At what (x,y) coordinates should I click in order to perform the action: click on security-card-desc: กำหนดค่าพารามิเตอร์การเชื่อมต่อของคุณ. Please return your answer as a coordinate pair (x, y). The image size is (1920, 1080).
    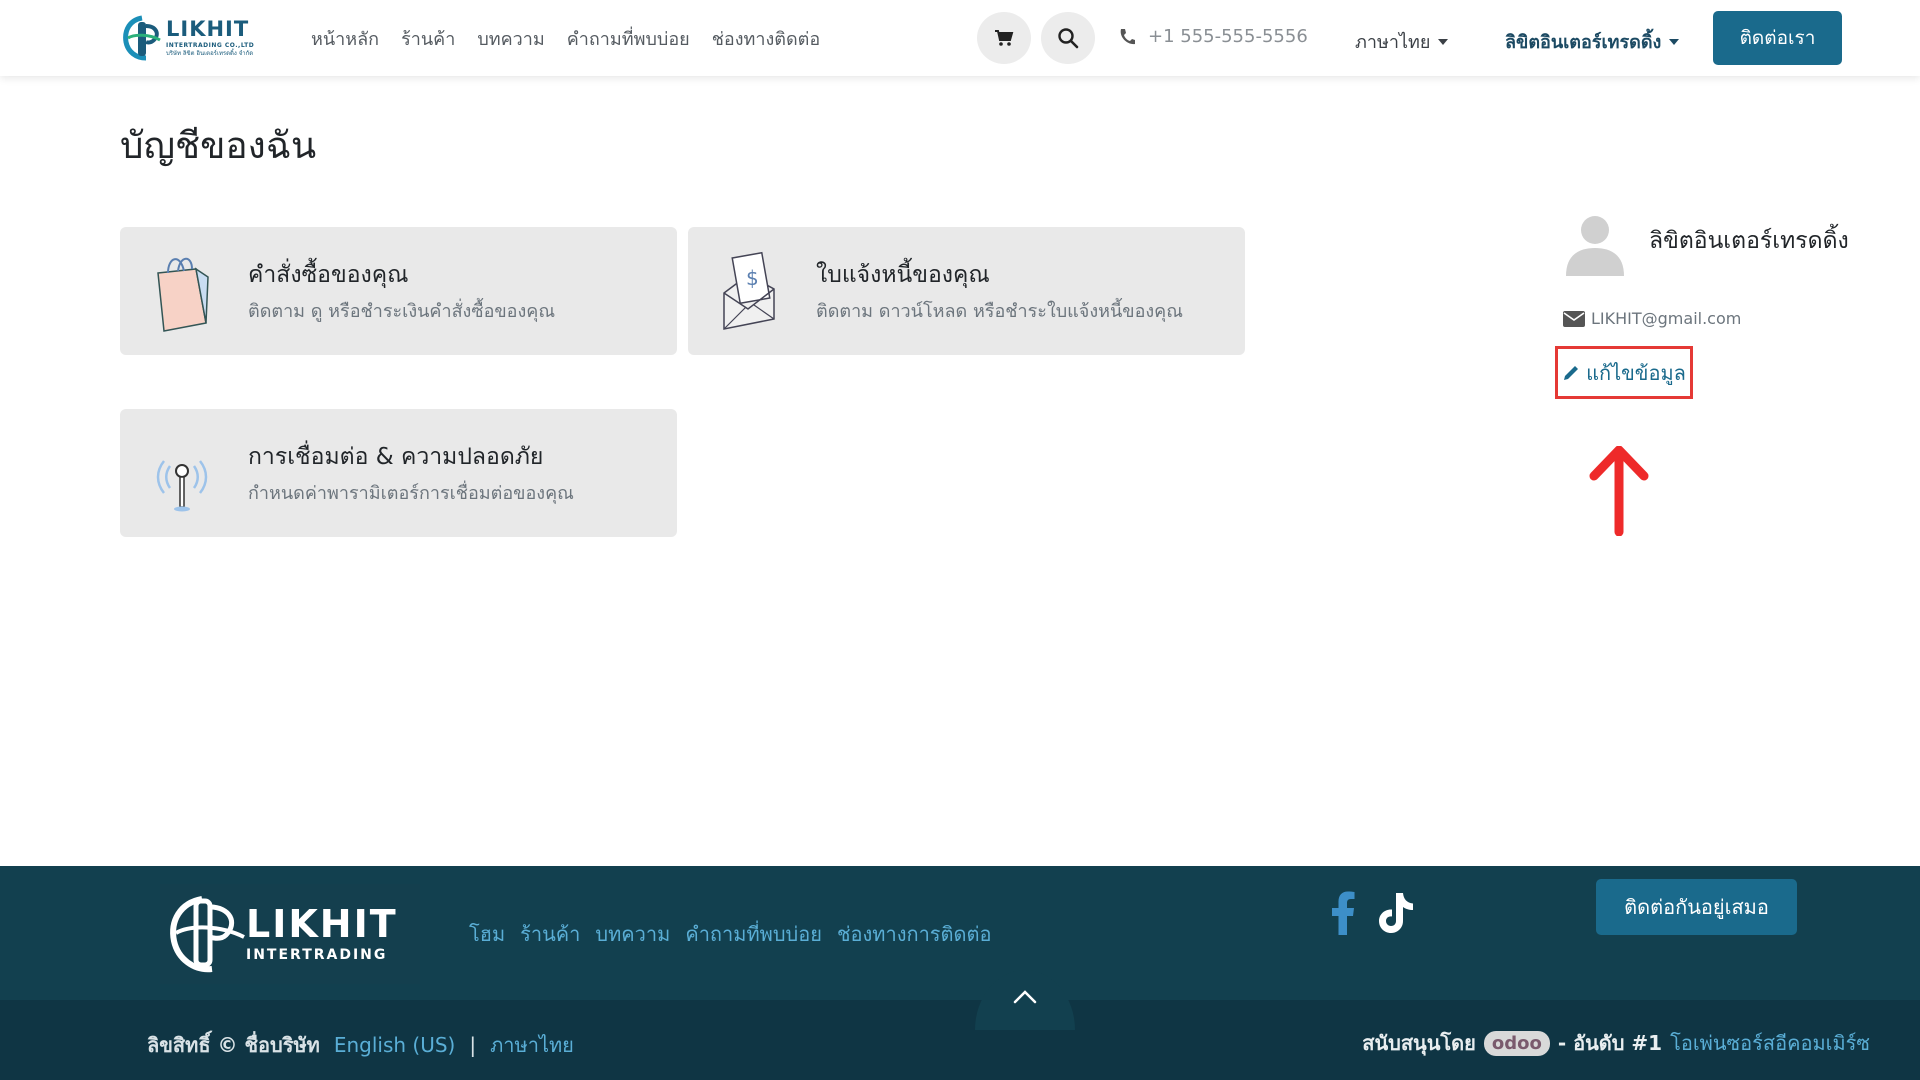
    Looking at the image, I should click on (411, 493).